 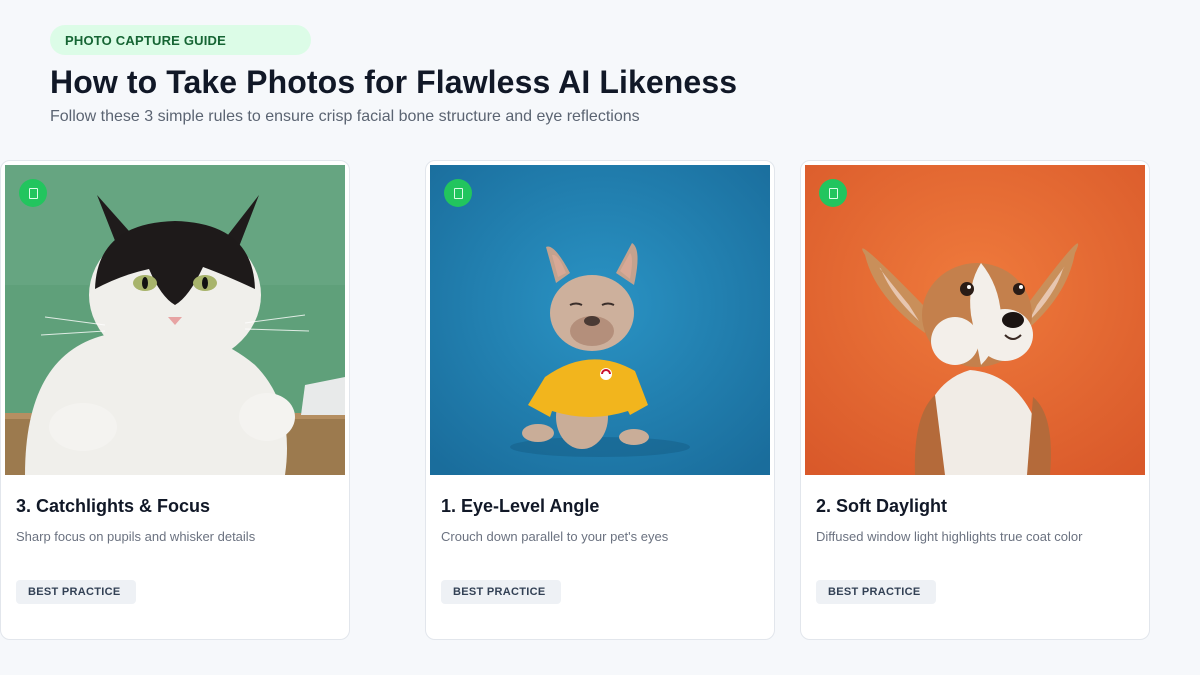 I want to click on card-description: Crouch down parallel to your pet's eyes, so click(x=555, y=536).